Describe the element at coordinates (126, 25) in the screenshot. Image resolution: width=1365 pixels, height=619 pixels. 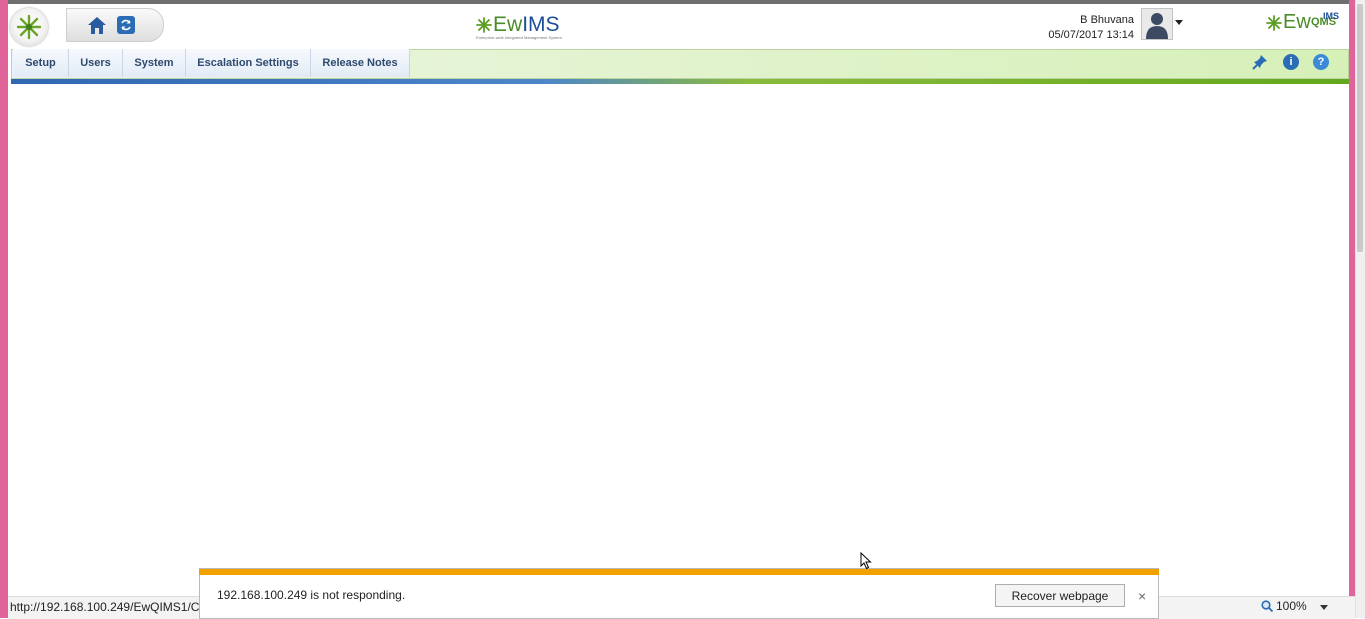
I see `refresh-icon` at that location.